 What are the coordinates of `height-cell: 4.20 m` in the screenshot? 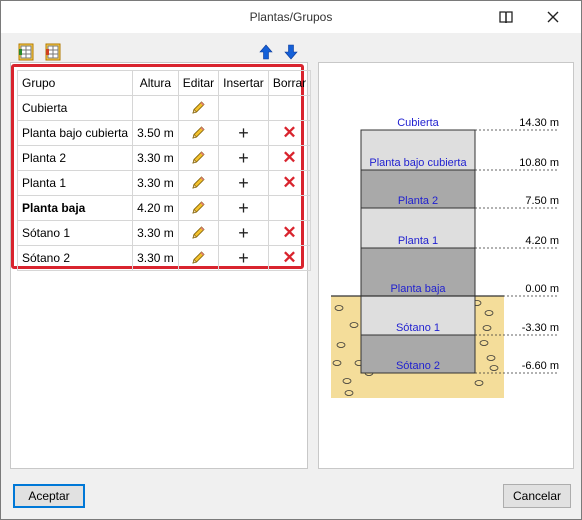 It's located at (155, 208).